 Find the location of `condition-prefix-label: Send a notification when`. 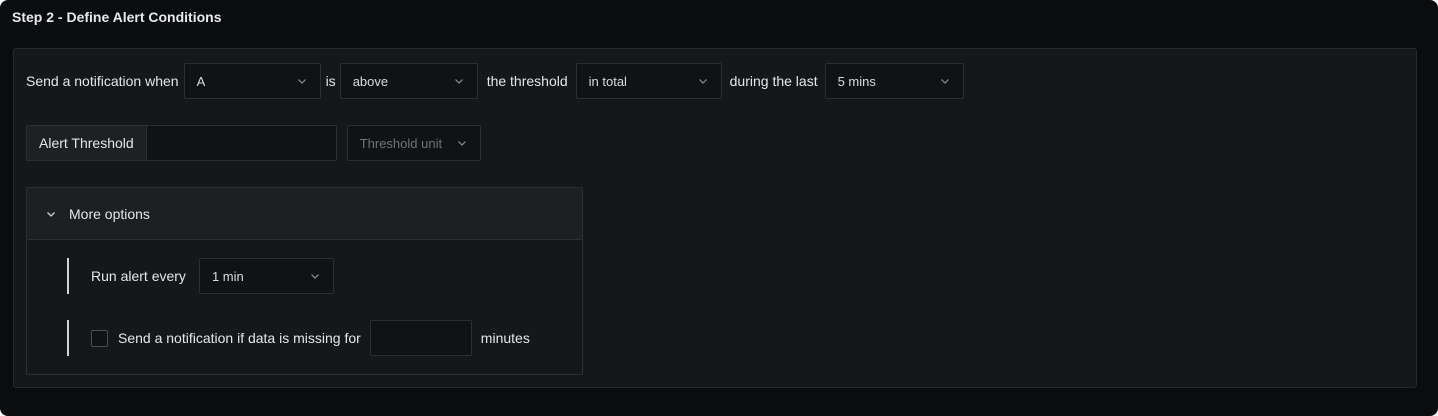

condition-prefix-label: Send a notification when is located at coordinates (102, 81).